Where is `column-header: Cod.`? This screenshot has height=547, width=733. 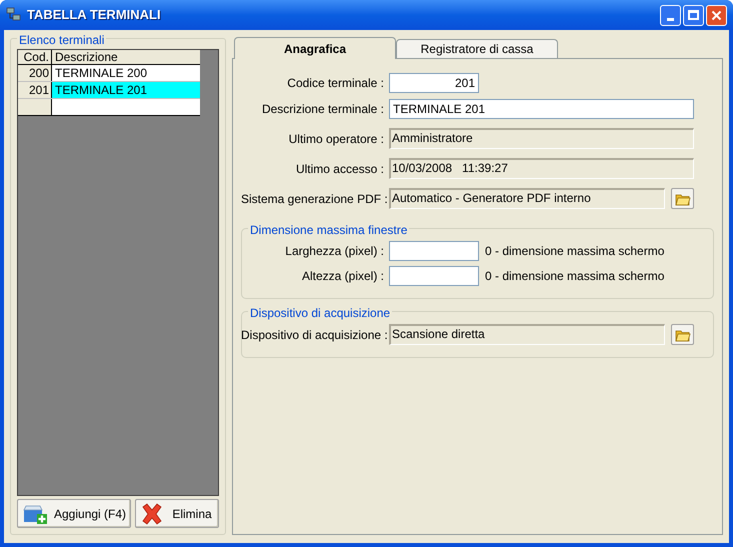
column-header: Cod. is located at coordinates (35, 57).